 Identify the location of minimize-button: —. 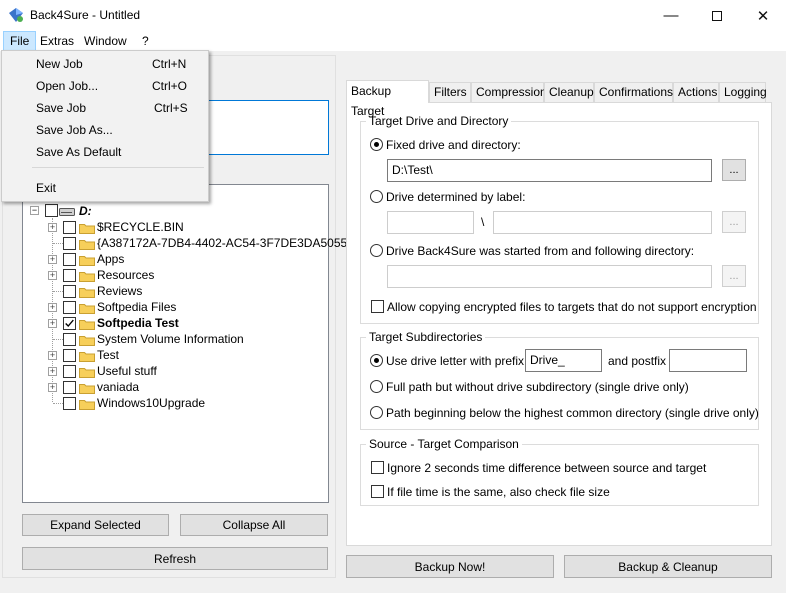
(671, 15).